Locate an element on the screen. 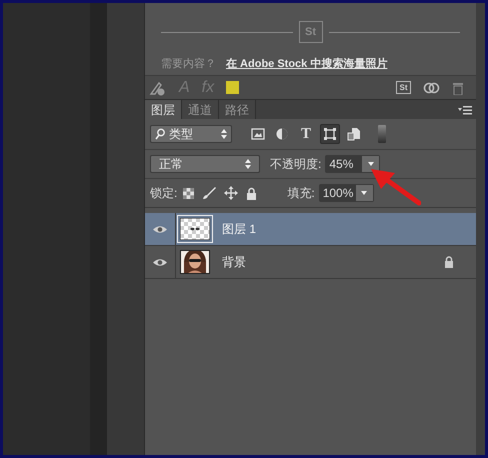 The height and width of the screenshot is (458, 488). shape-filter-icon is located at coordinates (330, 134).